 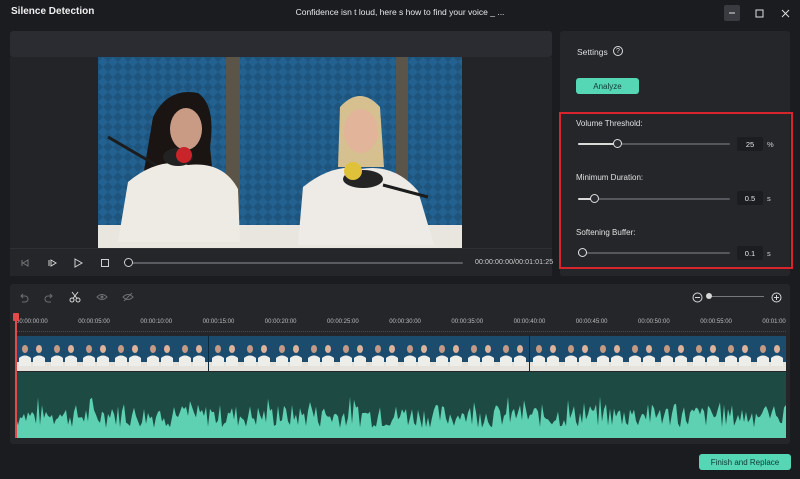 I want to click on maximize-button, so click(x=759, y=13).